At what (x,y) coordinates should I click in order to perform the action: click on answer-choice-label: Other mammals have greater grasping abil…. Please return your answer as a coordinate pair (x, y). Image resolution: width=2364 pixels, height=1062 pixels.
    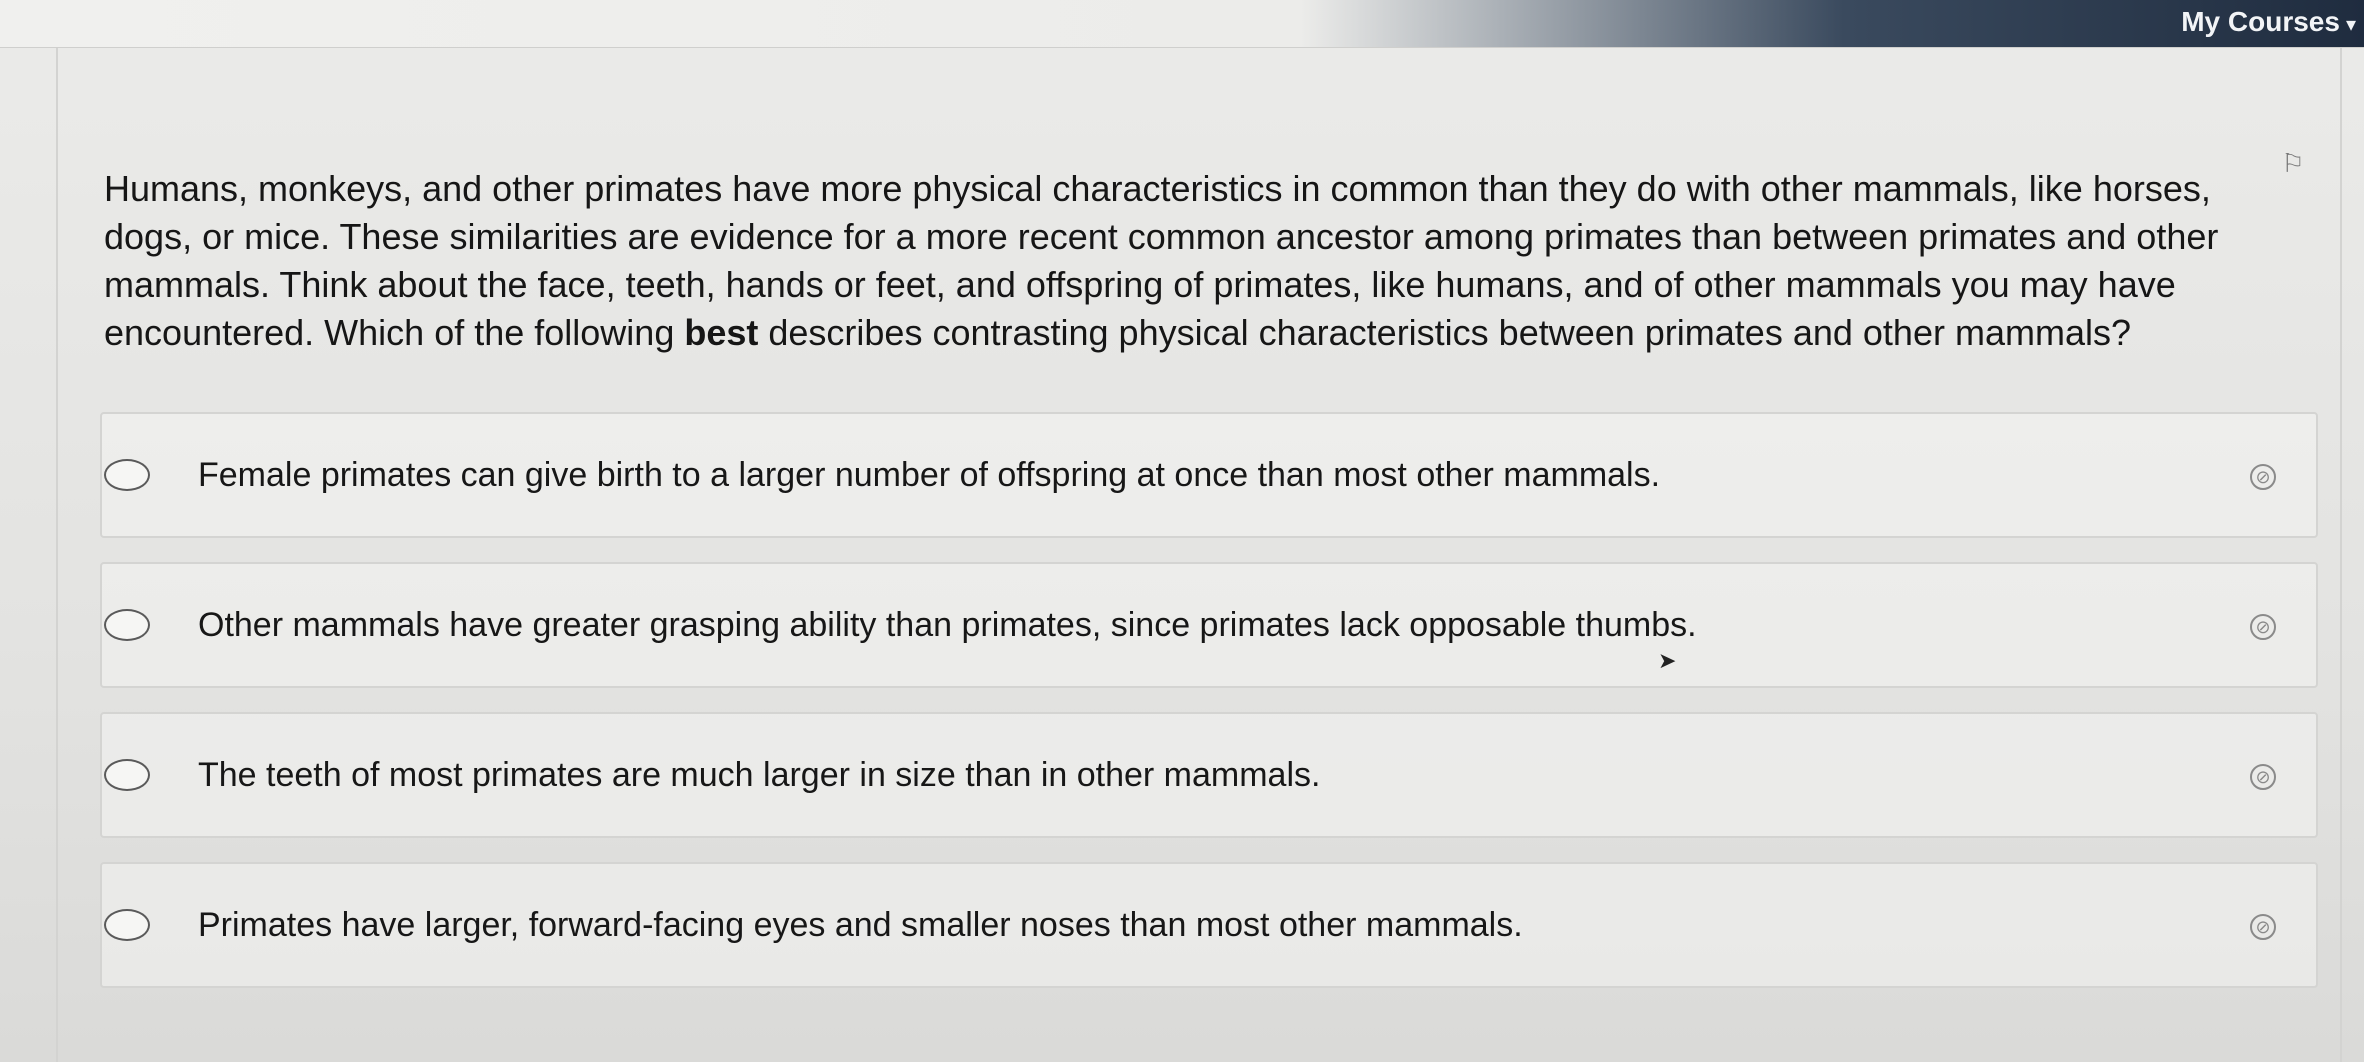
    Looking at the image, I should click on (947, 624).